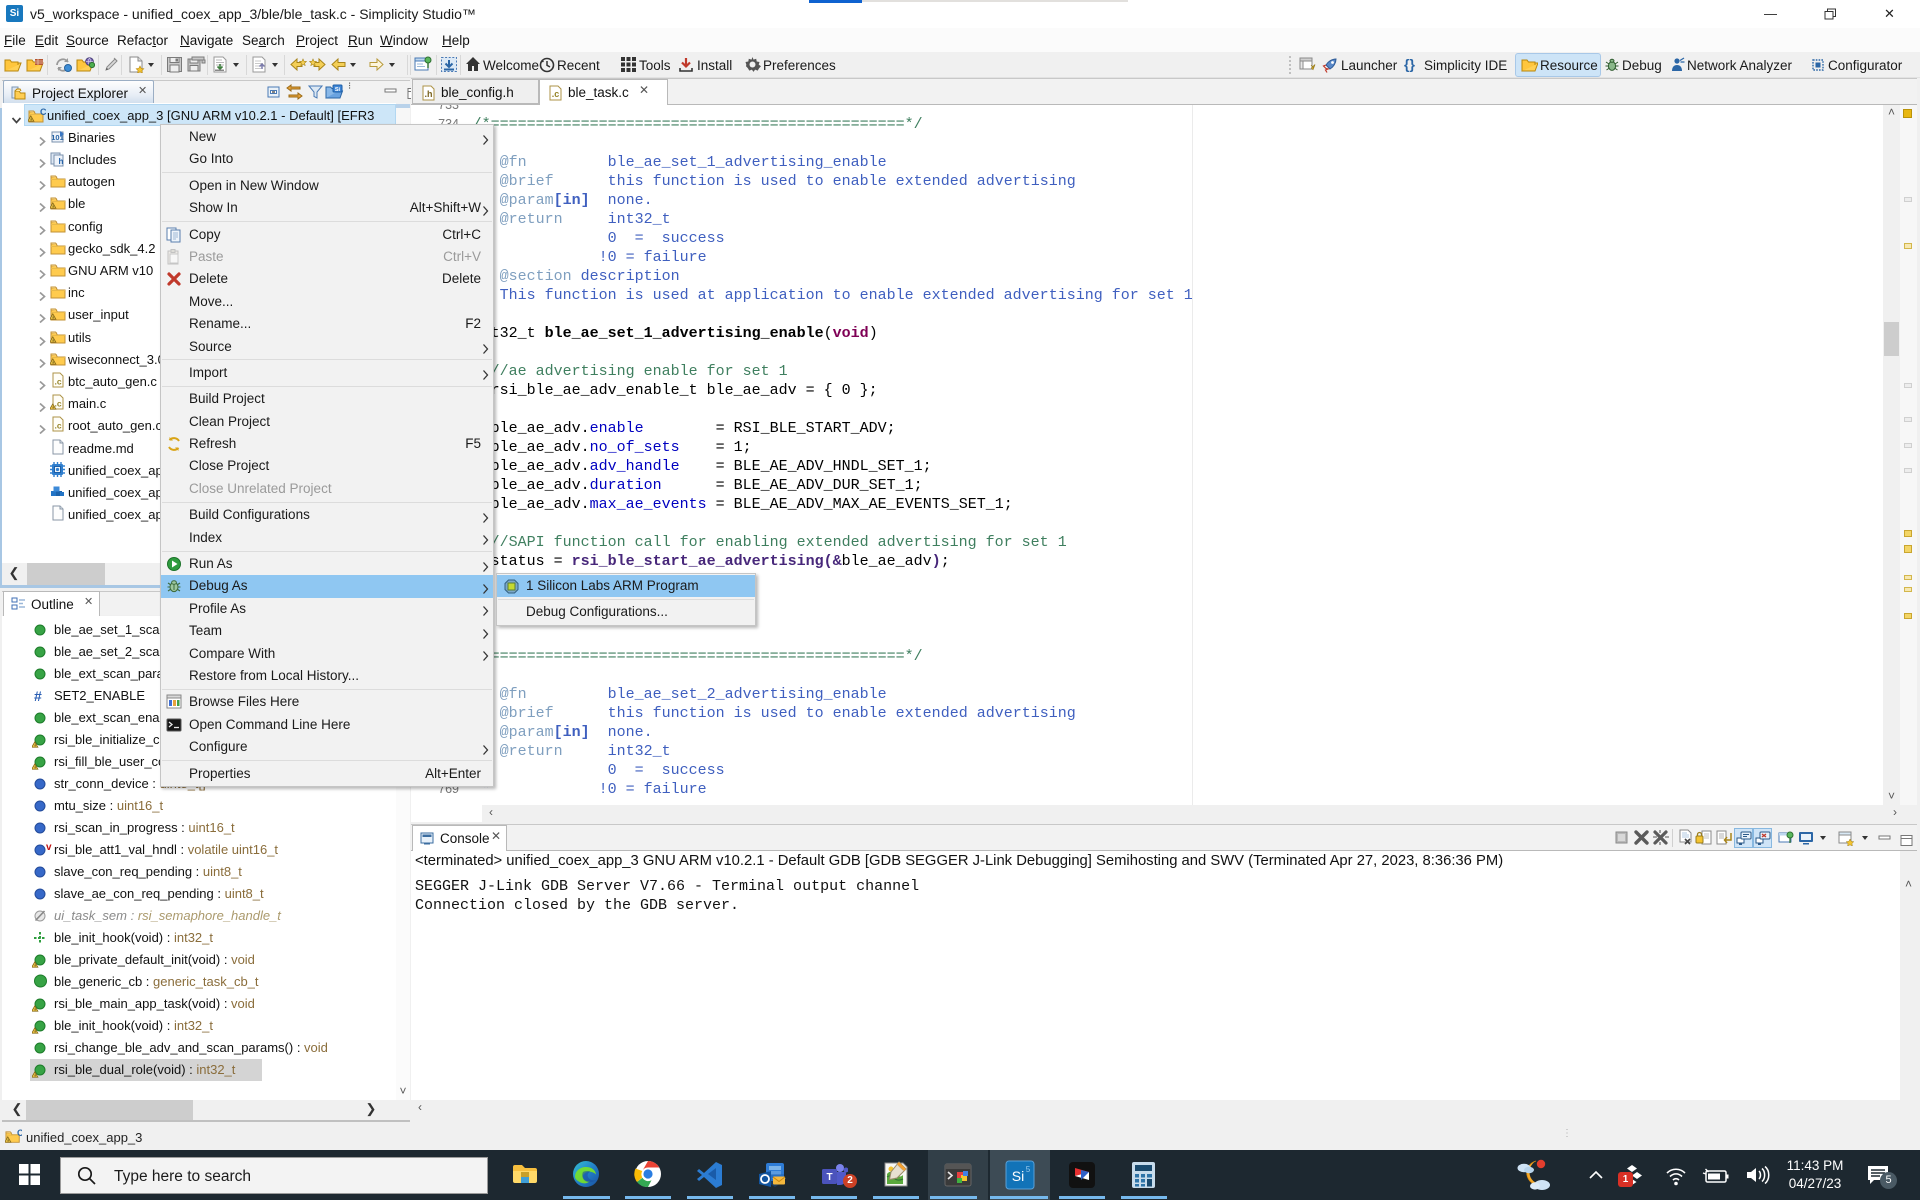  What do you see at coordinates (429, 94) in the screenshot?
I see `svg-text: .h` at bounding box center [429, 94].